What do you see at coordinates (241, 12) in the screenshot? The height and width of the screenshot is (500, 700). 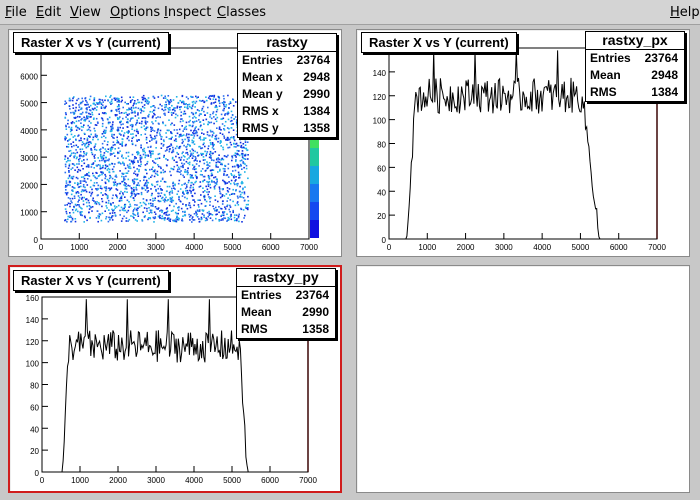 I see `menu-classes: Classes` at bounding box center [241, 12].